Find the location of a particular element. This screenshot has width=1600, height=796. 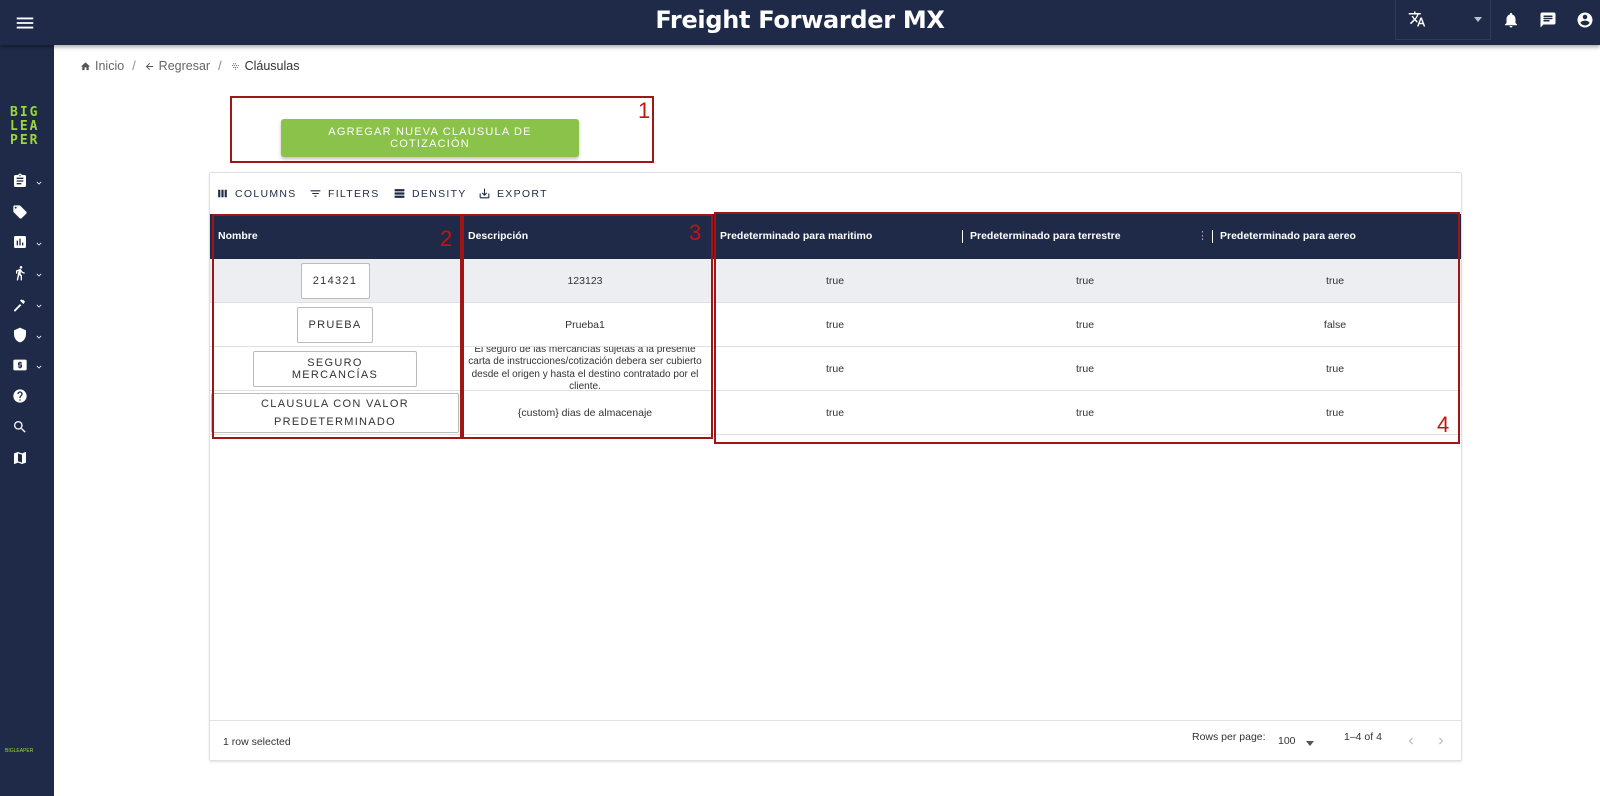

column-header-terrestre: Predeterminado para terrestre is located at coordinates (1045, 236).